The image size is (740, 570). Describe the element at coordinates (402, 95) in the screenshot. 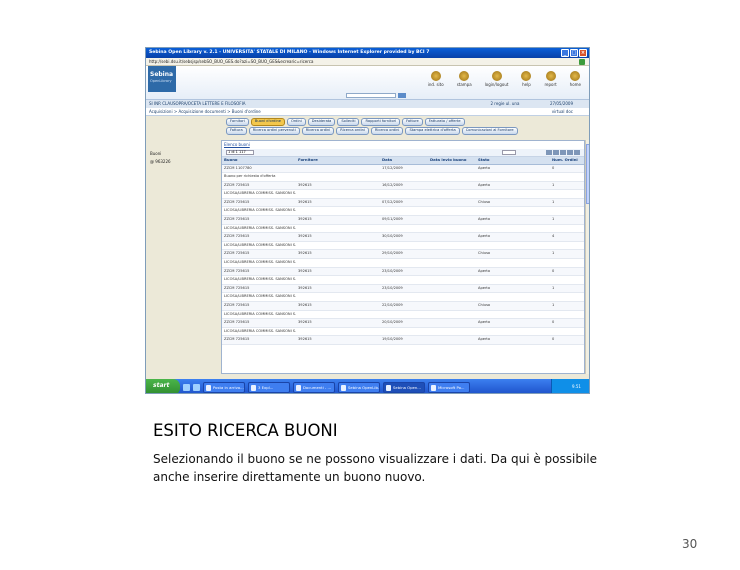

I see `search-button` at that location.